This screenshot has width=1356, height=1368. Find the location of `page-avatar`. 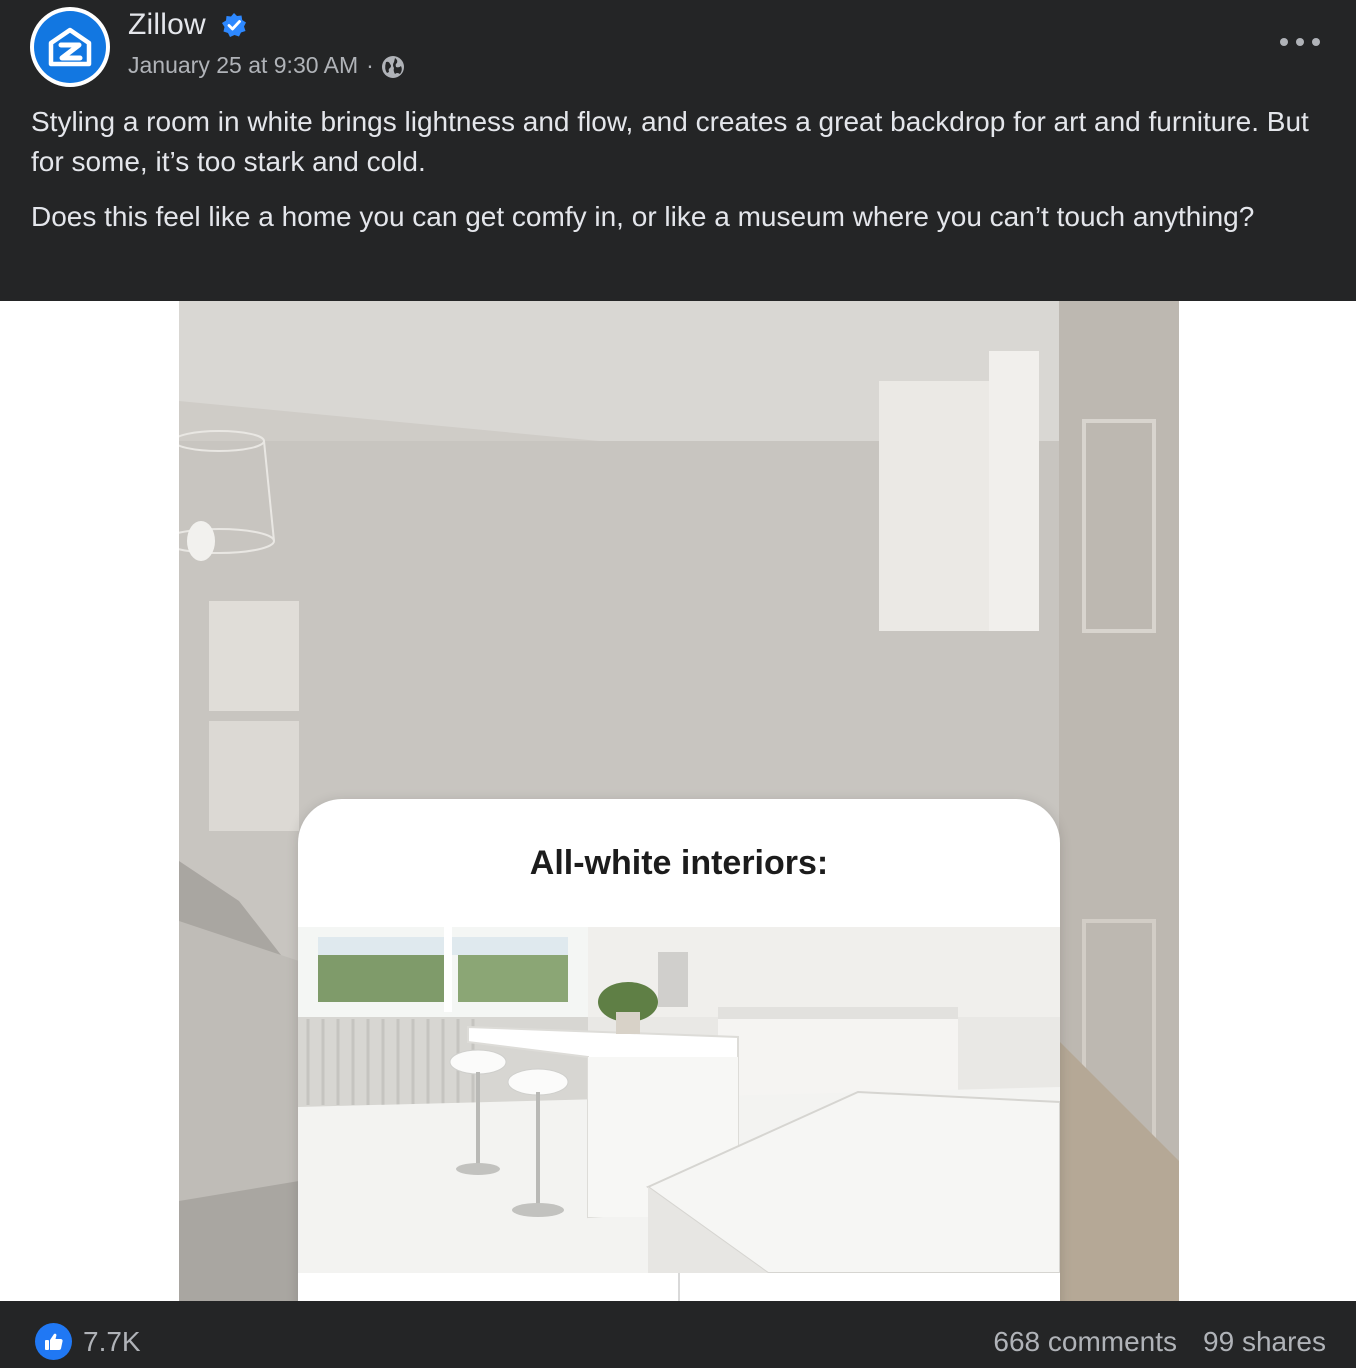

page-avatar is located at coordinates (70, 47).